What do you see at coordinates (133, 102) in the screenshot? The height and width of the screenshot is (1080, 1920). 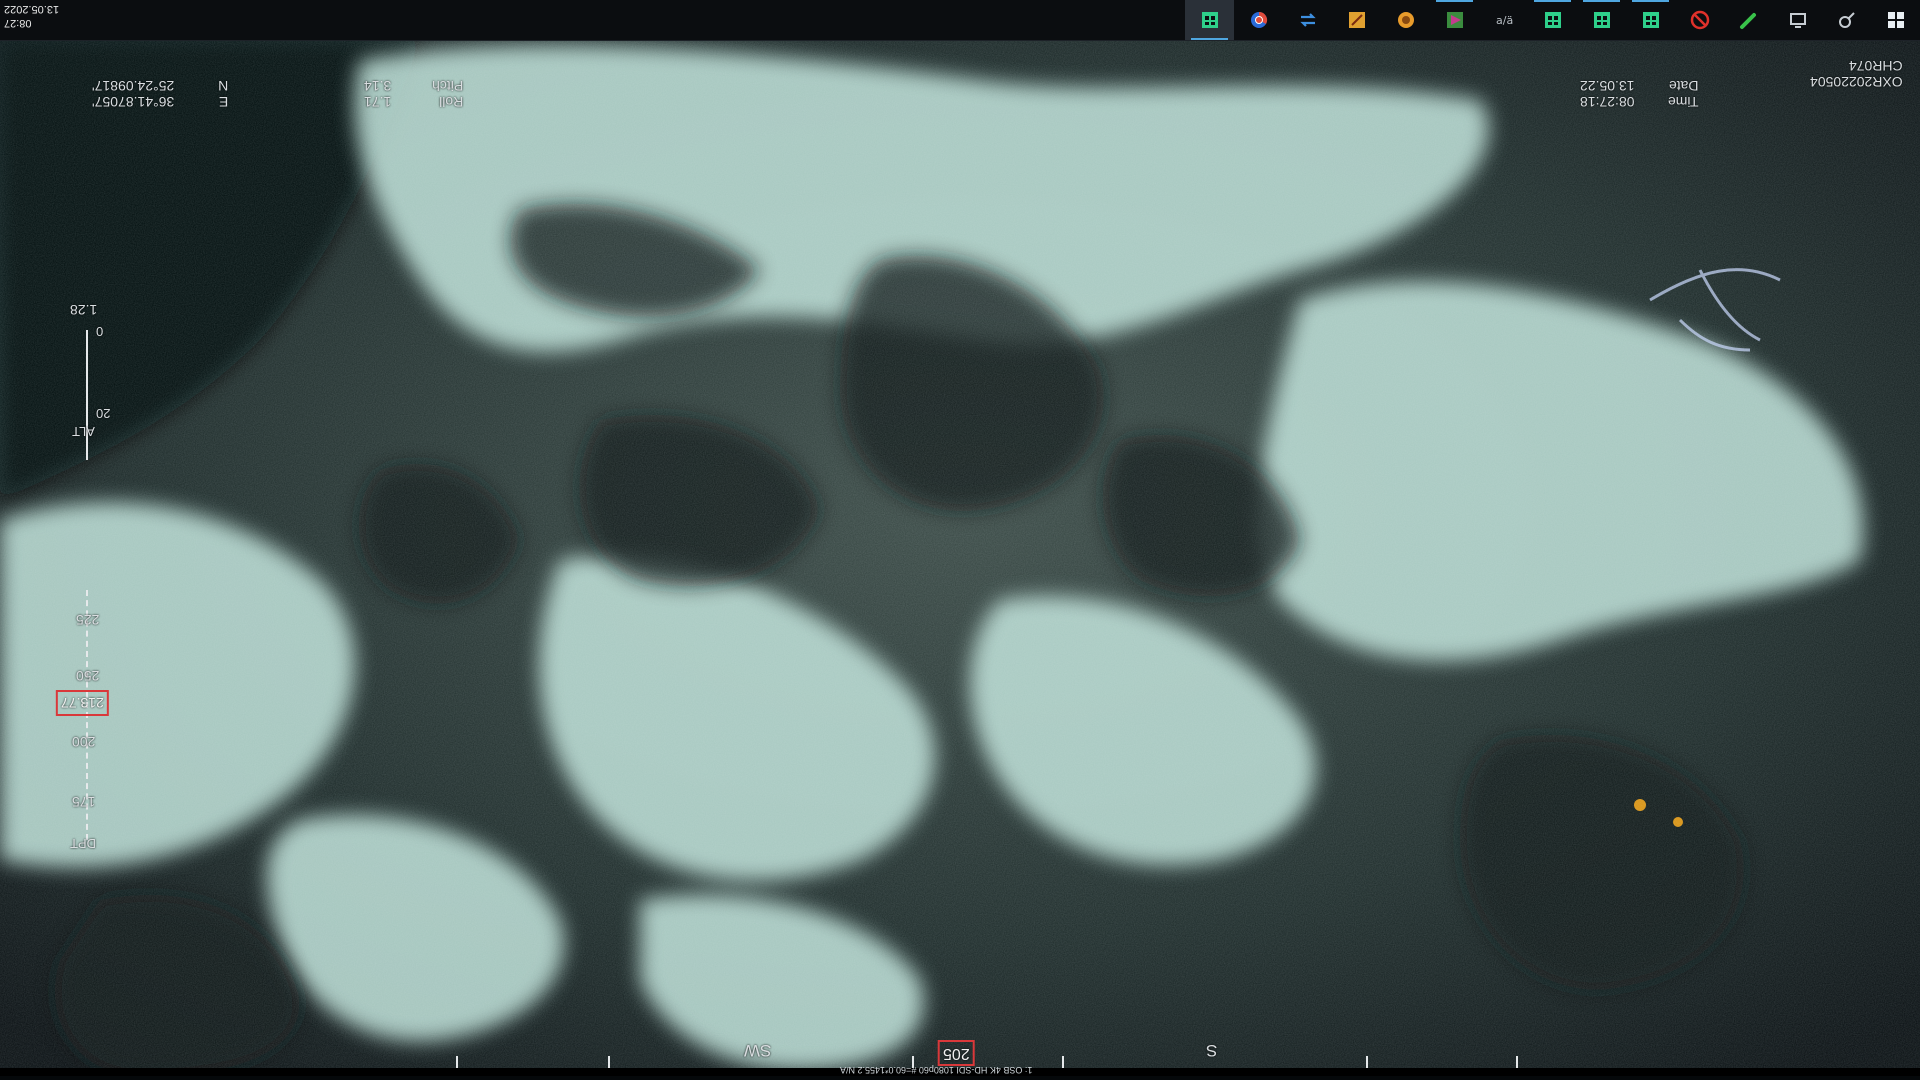 I see `east-value: 36°41.87057'` at bounding box center [133, 102].